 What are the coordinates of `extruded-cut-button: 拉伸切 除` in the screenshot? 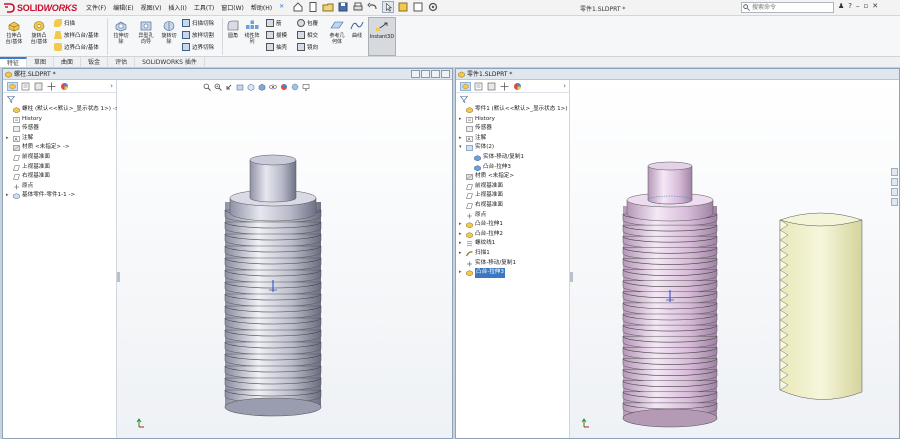 It's located at (121, 32).